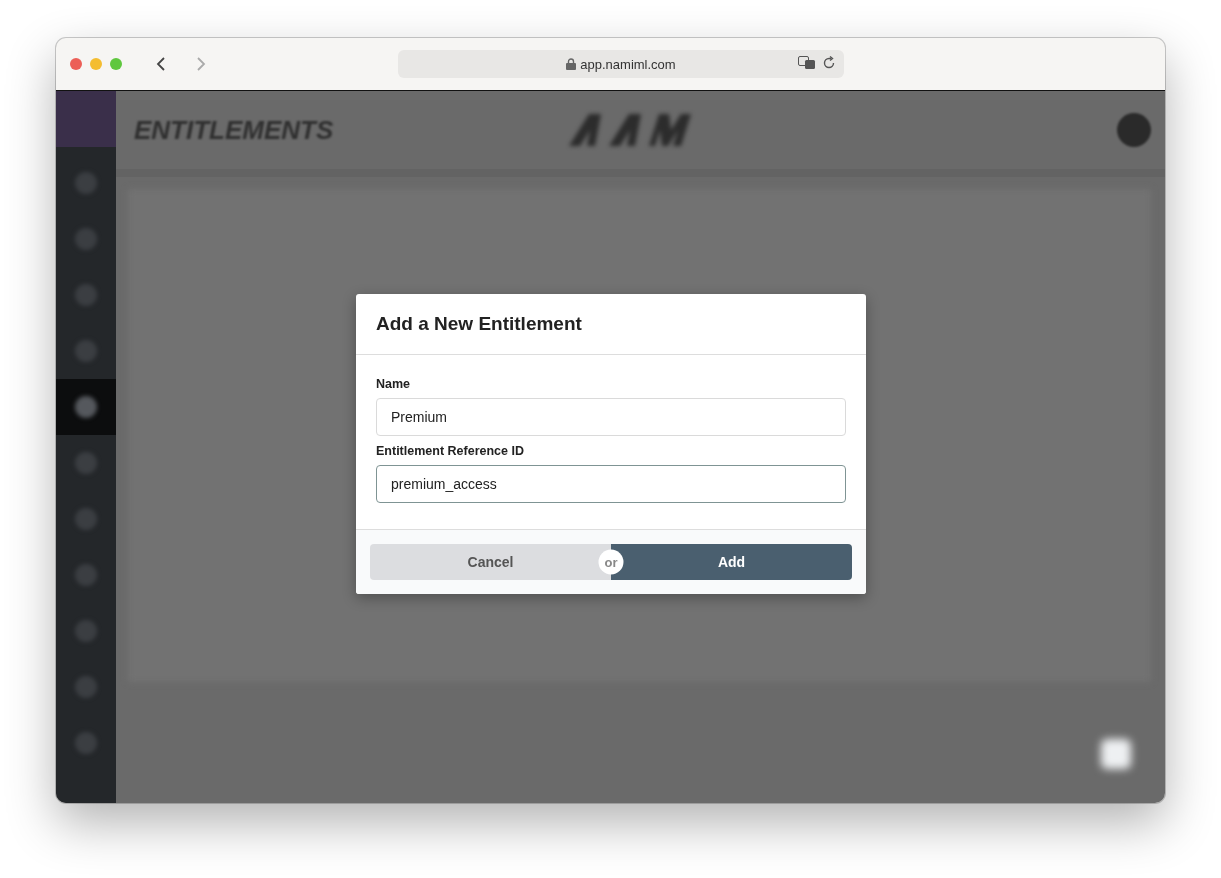 Image resolution: width=1221 pixels, height=878 pixels. Describe the element at coordinates (394, 384) in the screenshot. I see `field-label: Name` at that location.